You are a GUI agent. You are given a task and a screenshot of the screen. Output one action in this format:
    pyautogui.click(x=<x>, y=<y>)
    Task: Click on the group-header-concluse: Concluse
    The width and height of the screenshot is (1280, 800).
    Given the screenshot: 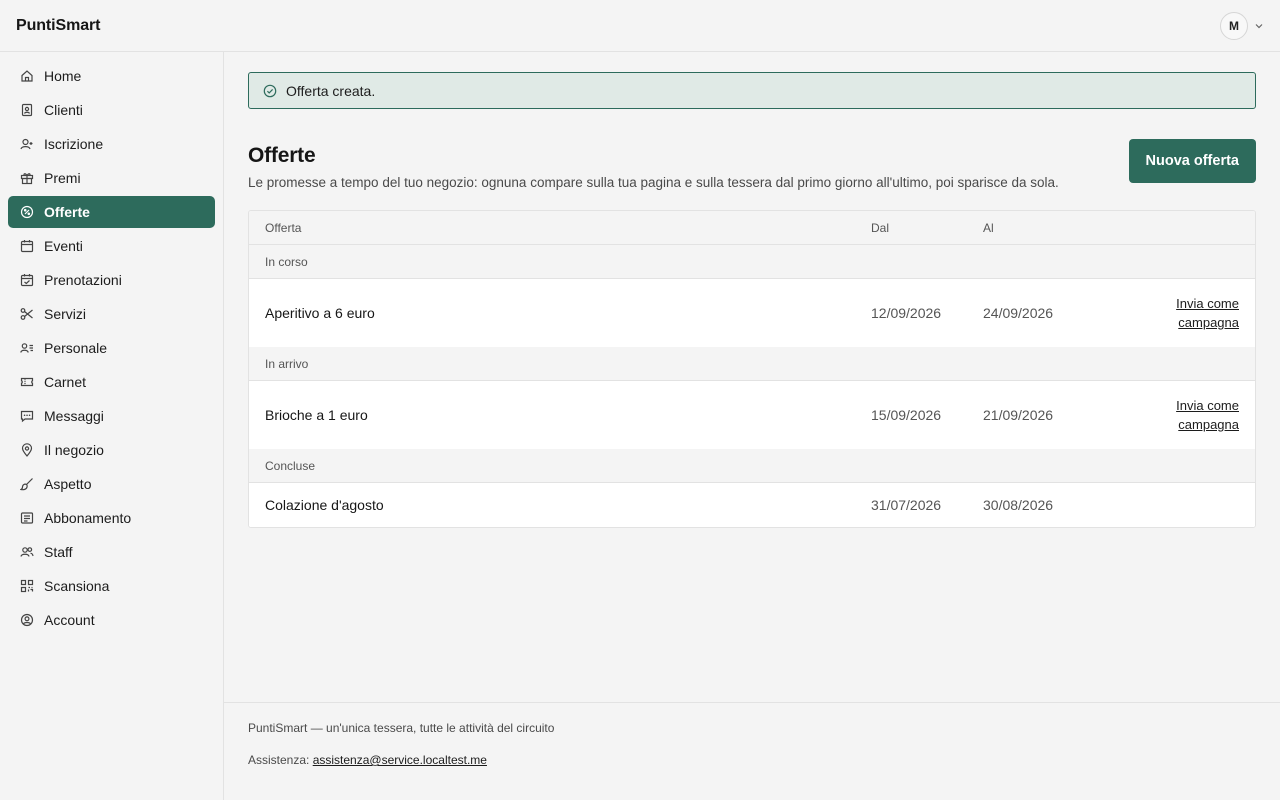 What is the action you would take?
    pyautogui.click(x=752, y=466)
    